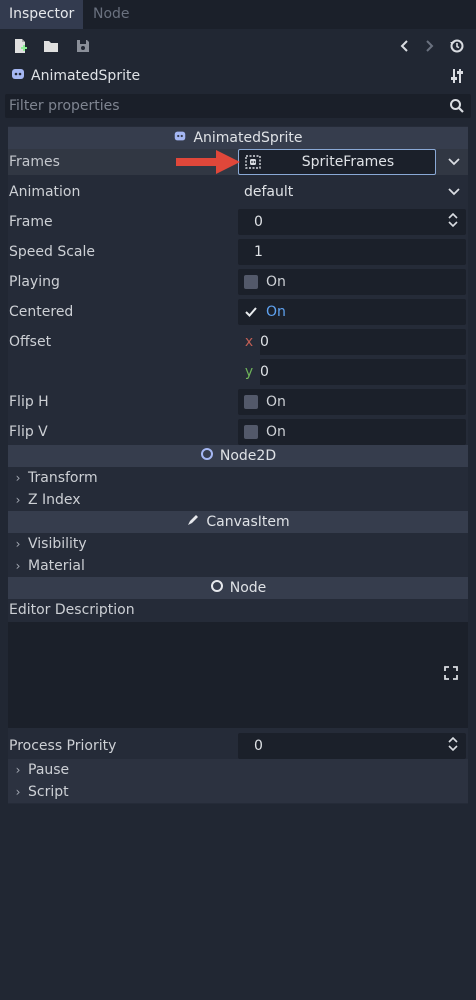 This screenshot has height=1000, width=476. I want to click on frames-resource-picker: SpriteFrames, so click(337, 162).